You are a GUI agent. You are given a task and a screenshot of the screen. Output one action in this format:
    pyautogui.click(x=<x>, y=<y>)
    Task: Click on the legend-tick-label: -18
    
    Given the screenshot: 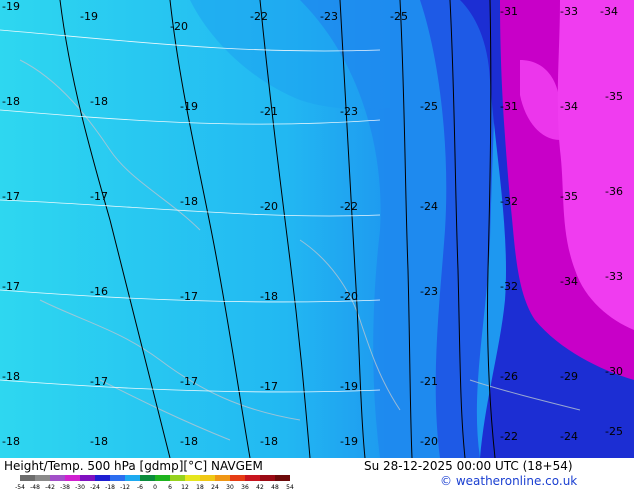 What is the action you would take?
    pyautogui.click(x=110, y=487)
    